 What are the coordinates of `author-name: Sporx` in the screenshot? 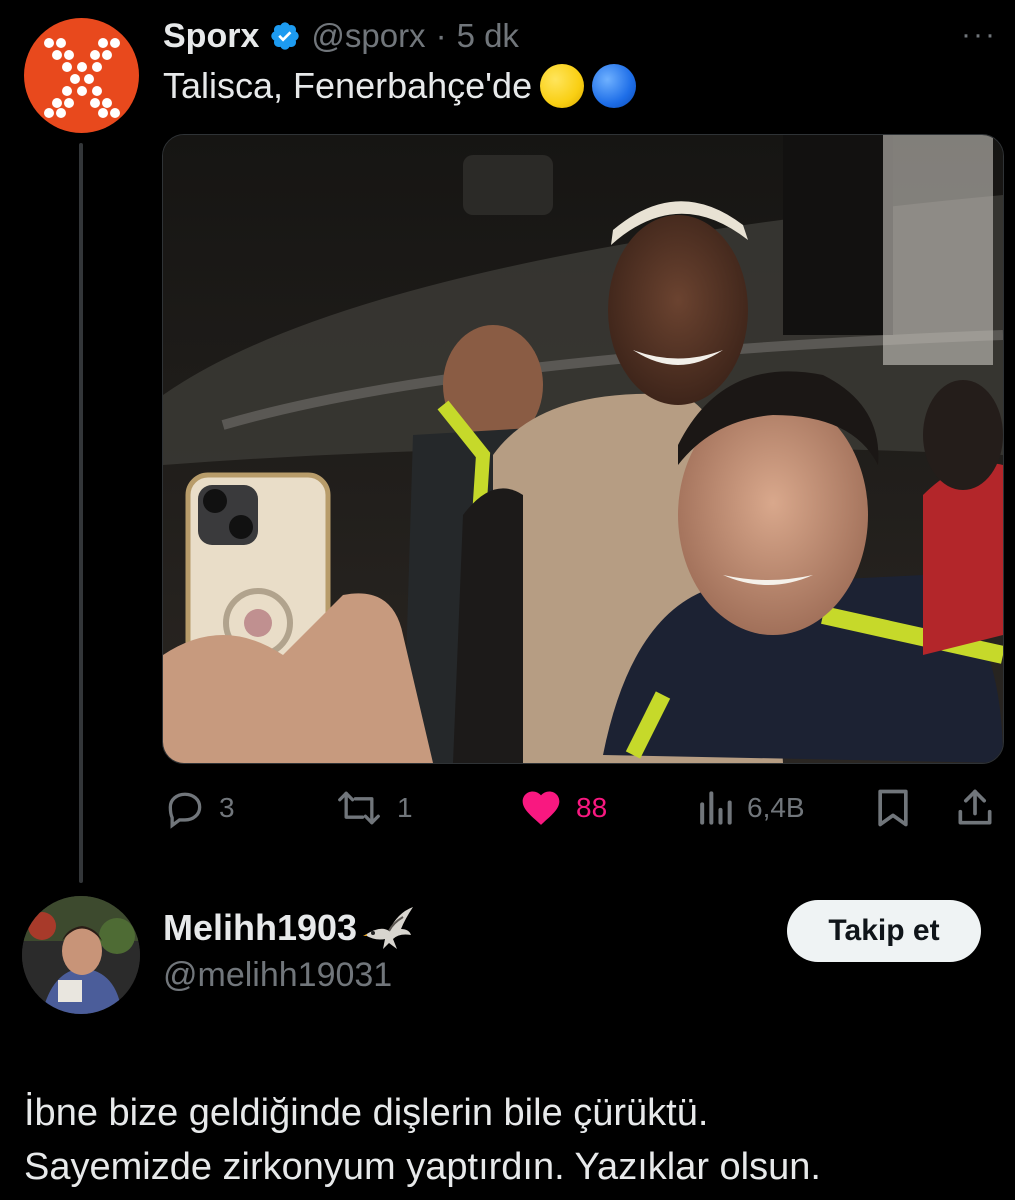 It's located at (211, 36).